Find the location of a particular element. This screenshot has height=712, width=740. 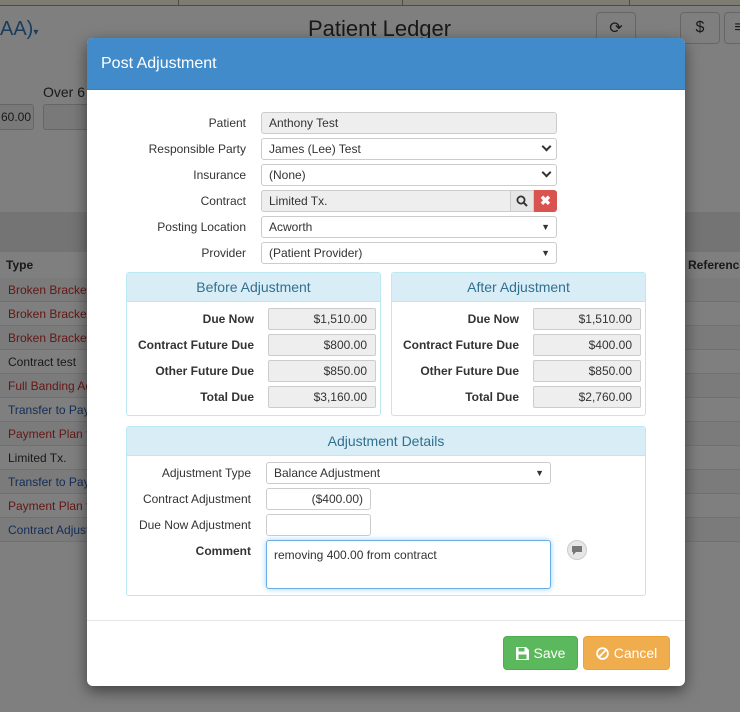

dialog-title: Post Adjustment is located at coordinates (159, 63).